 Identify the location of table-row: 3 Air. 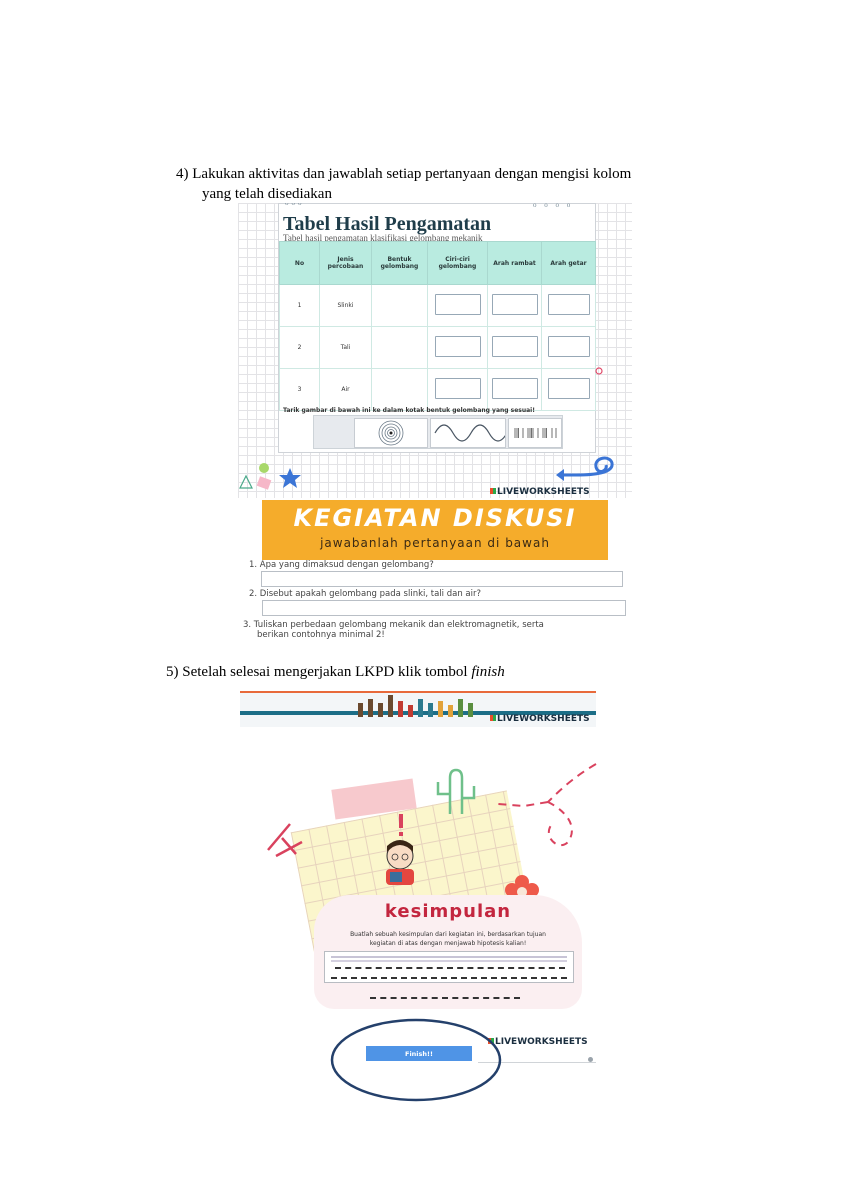
(437, 389).